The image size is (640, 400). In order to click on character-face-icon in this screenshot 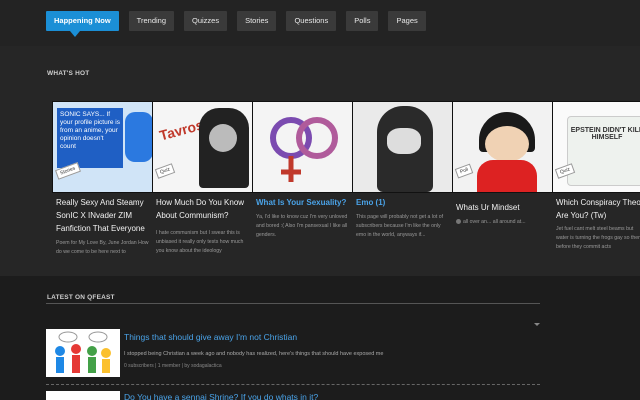, I will do `click(223, 138)`.